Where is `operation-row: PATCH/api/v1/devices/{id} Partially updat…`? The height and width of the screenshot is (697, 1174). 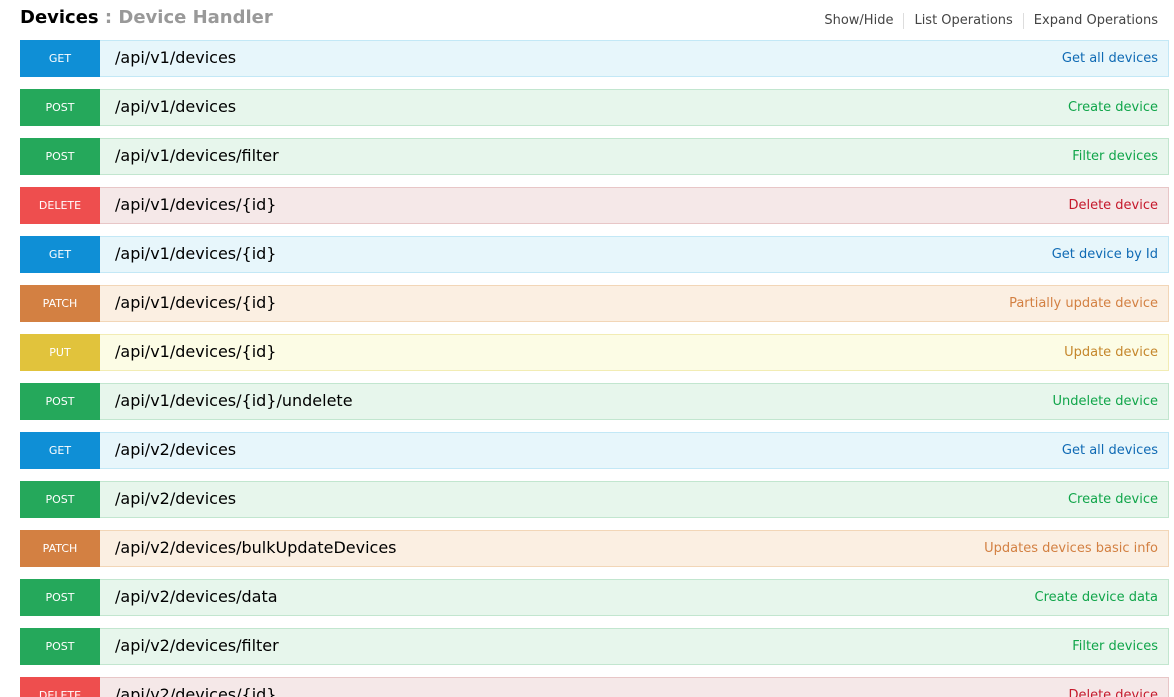 operation-row: PATCH/api/v1/devices/{id} Partially updat… is located at coordinates (594, 303).